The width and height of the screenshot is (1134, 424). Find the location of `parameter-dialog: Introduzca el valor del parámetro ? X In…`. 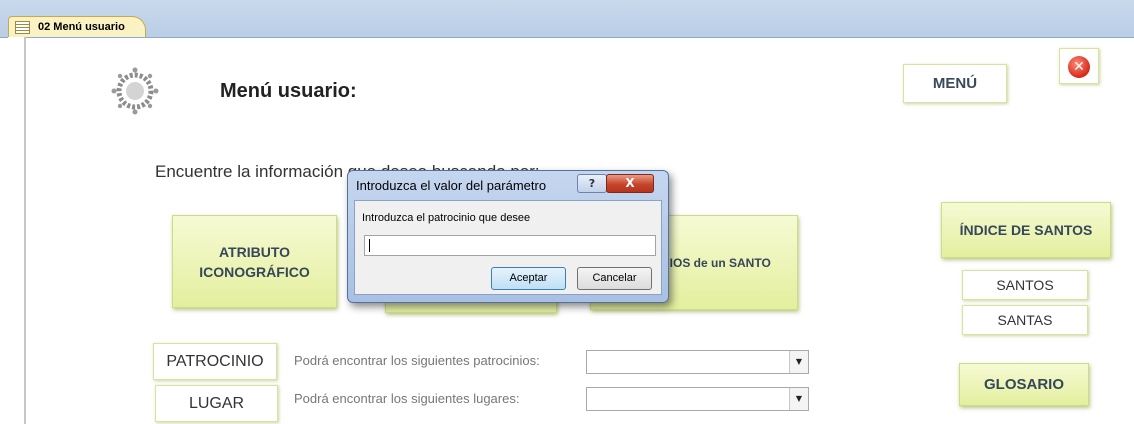

parameter-dialog: Introduzca el valor del parámetro ? X In… is located at coordinates (508, 236).